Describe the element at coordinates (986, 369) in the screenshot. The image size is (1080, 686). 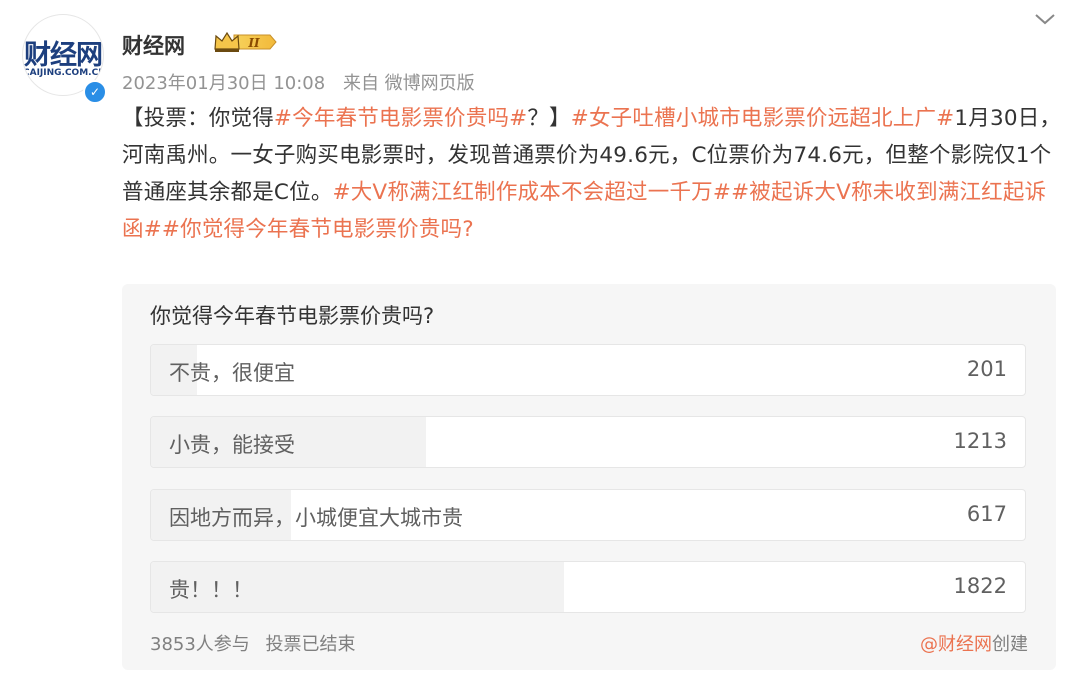
I see `poll-option-count: 201` at that location.